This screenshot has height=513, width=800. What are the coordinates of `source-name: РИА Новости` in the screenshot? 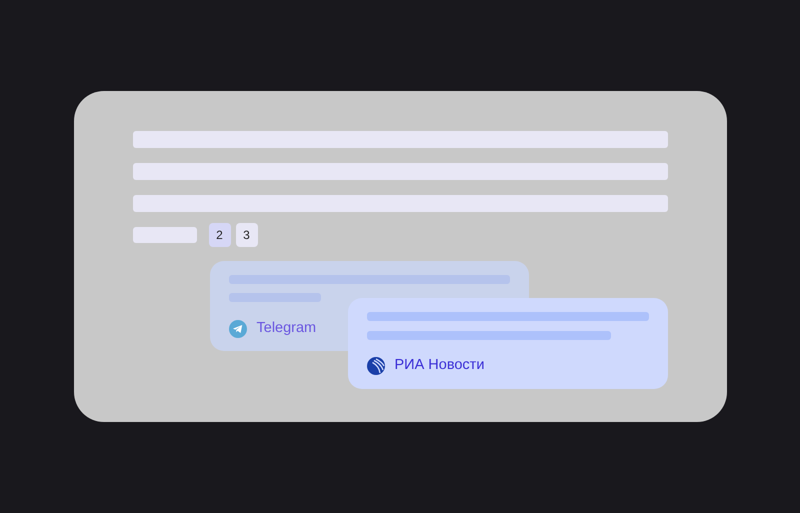 It's located at (439, 365).